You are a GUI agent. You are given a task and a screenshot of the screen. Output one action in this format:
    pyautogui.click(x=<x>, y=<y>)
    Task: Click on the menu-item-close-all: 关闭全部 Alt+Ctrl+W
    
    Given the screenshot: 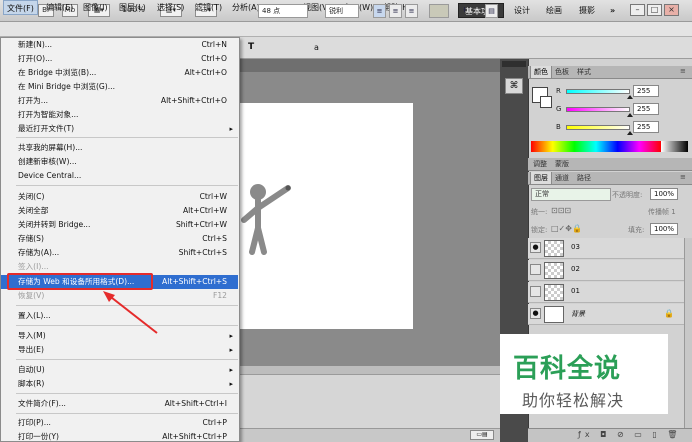 What is the action you would take?
    pyautogui.click(x=119, y=211)
    